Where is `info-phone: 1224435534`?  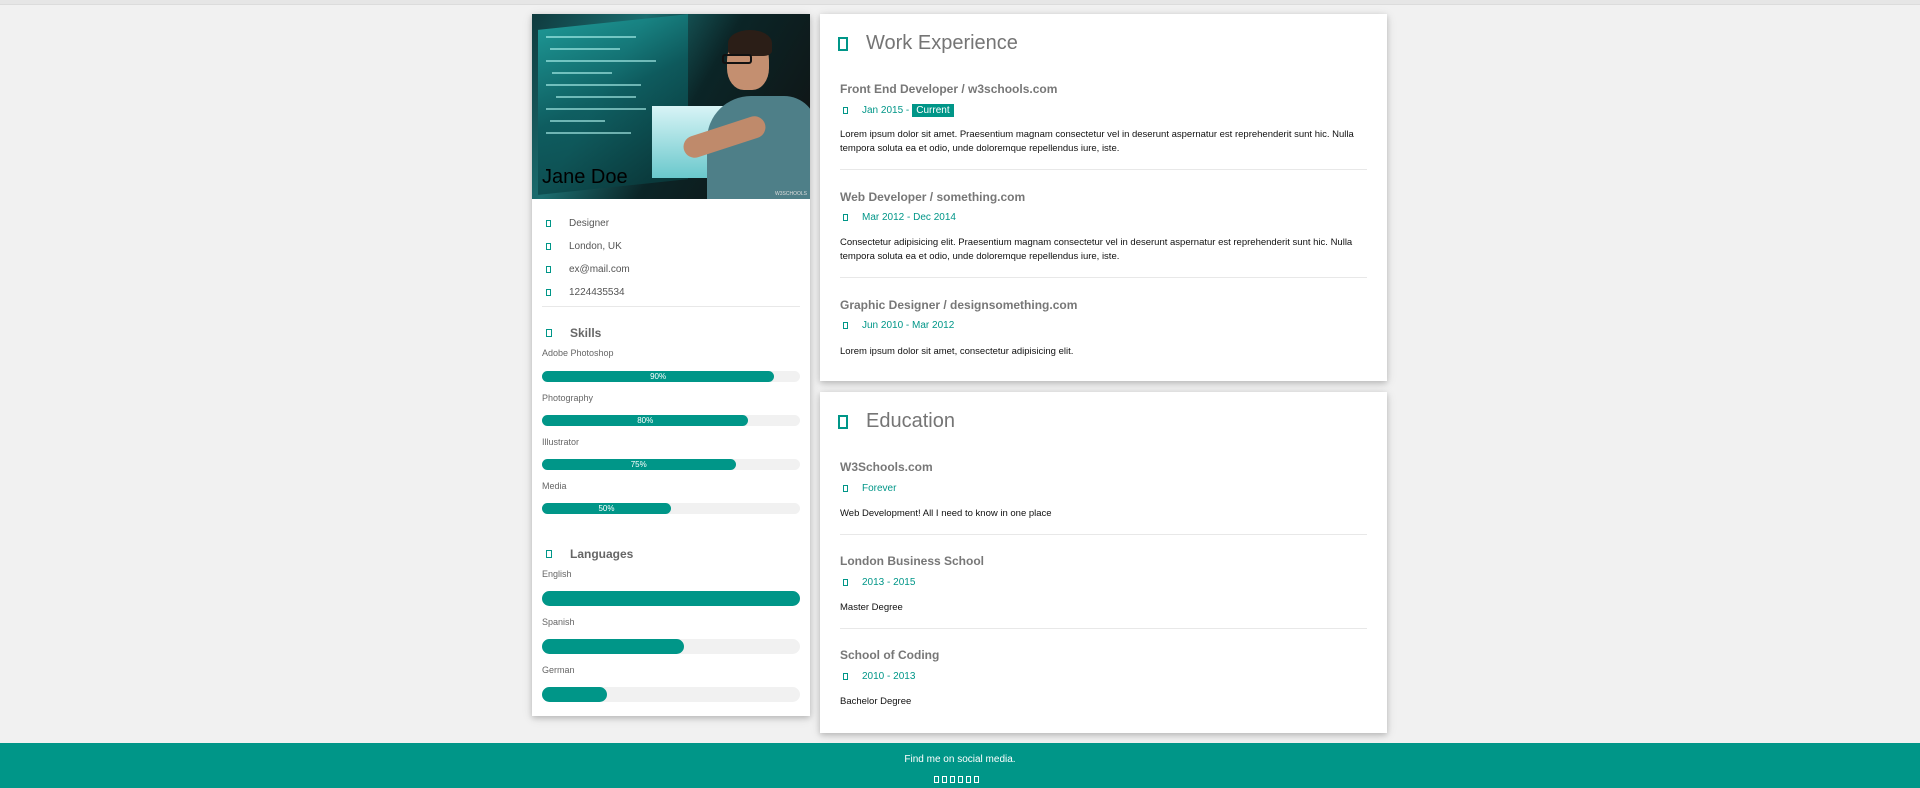 info-phone: 1224435534 is located at coordinates (583, 292).